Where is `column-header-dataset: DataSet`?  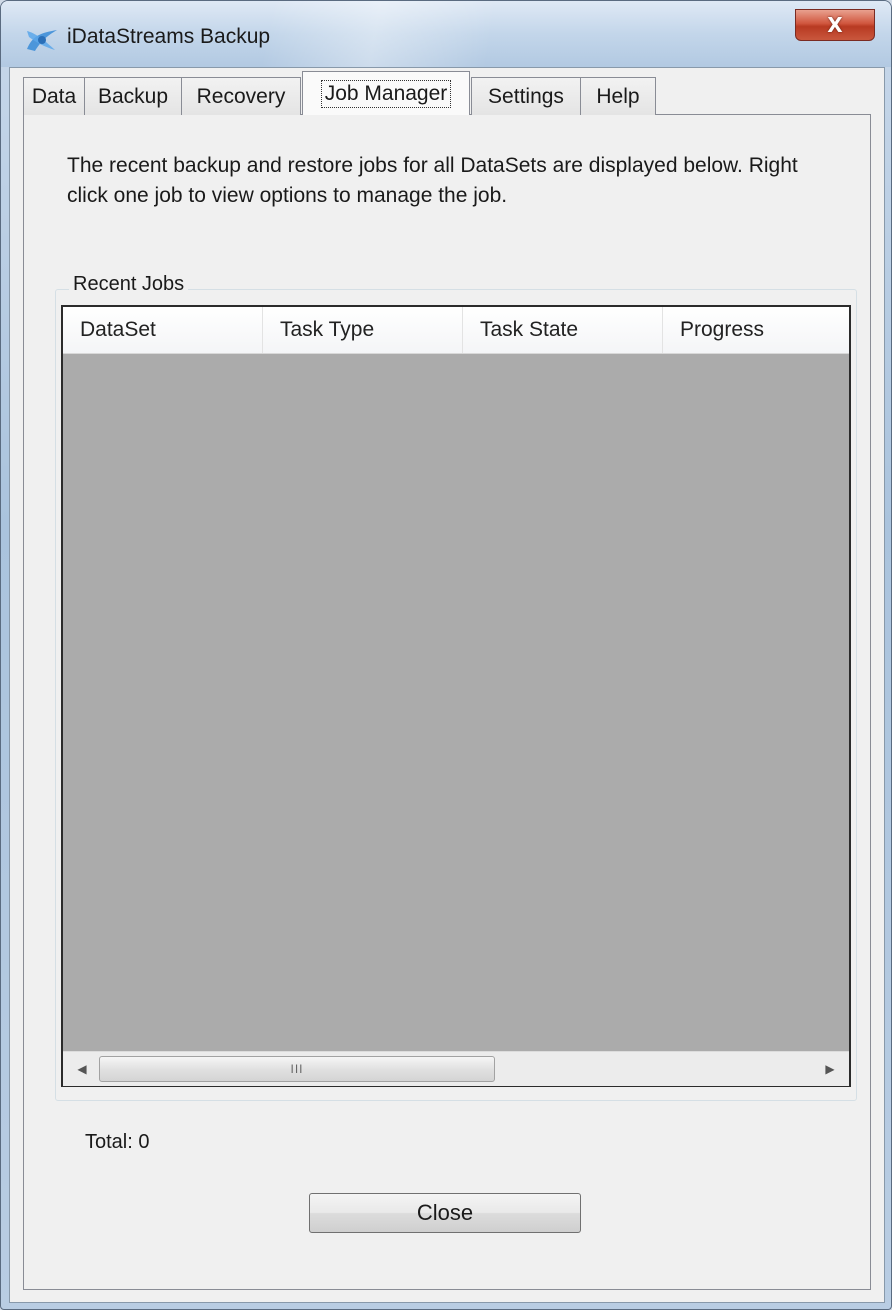 column-header-dataset: DataSet is located at coordinates (163, 330).